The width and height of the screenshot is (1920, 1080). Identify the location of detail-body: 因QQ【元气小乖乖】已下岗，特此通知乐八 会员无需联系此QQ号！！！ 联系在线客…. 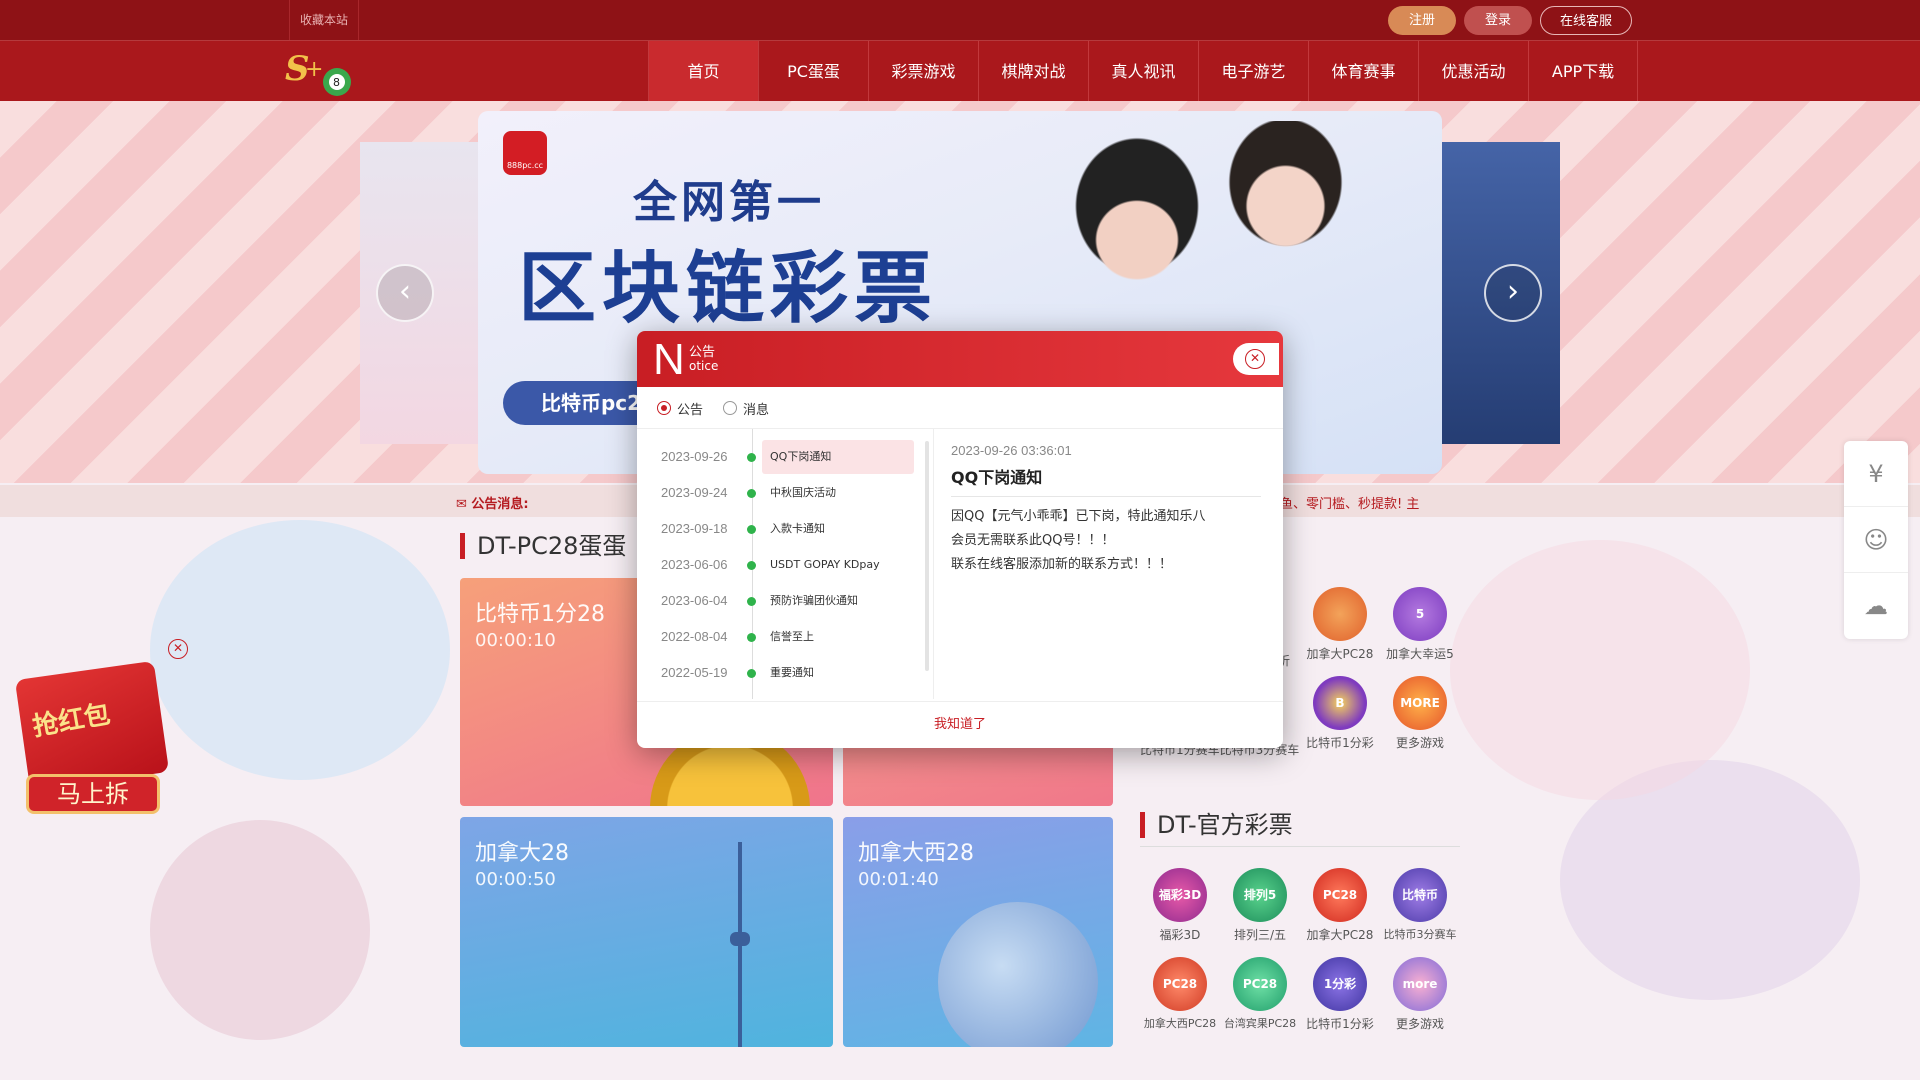
(1078, 540).